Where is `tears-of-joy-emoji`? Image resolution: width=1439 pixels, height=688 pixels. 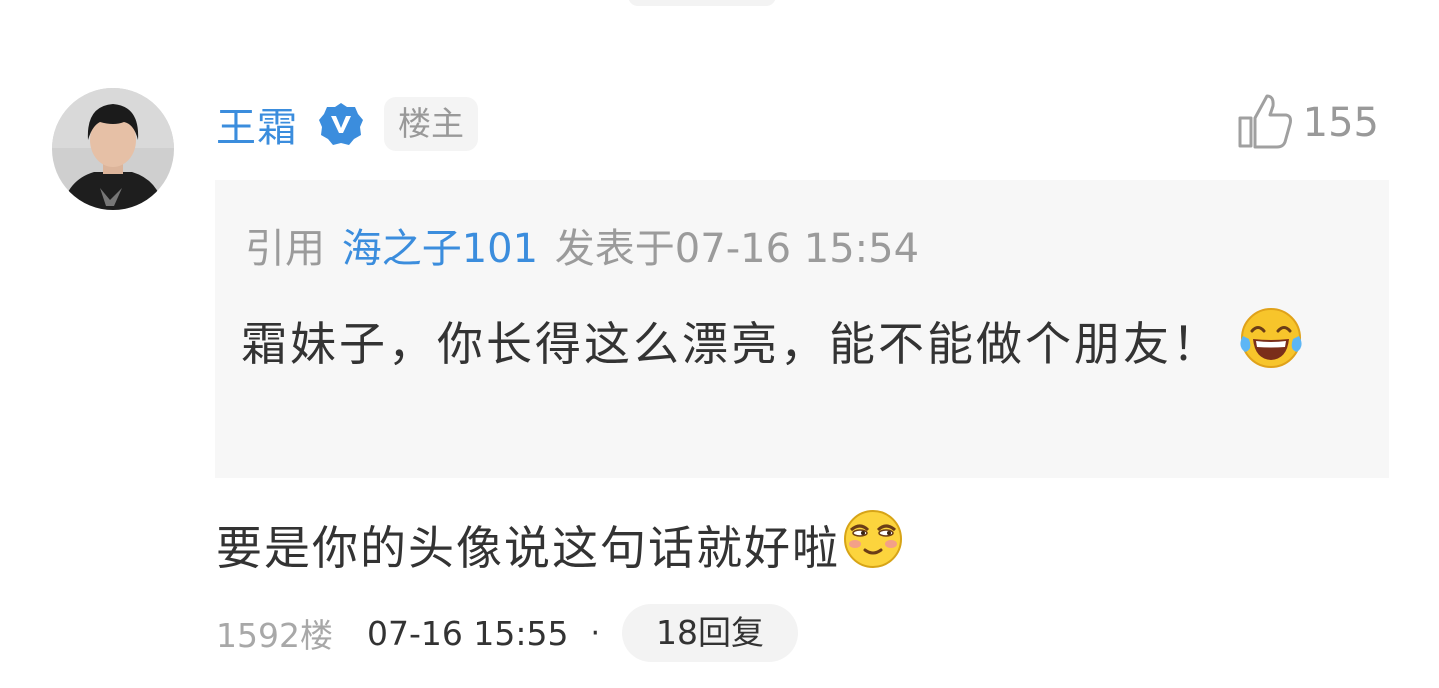 tears-of-joy-emoji is located at coordinates (1271, 350).